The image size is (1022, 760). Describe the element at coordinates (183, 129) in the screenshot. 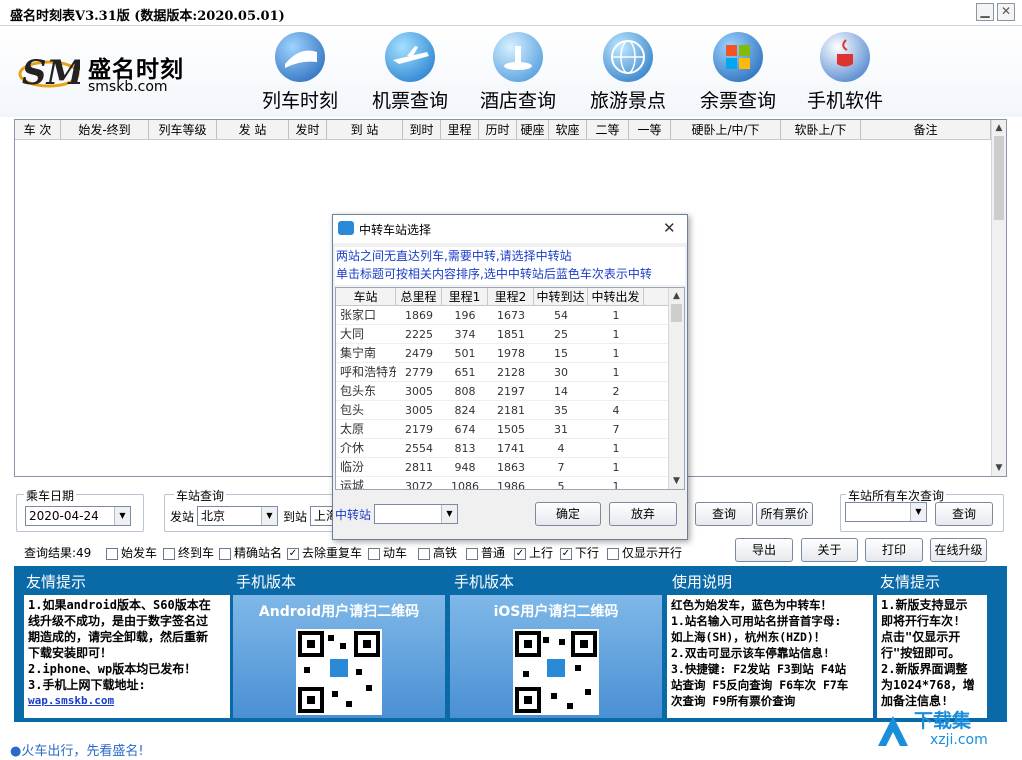

I see `column-header: 列车等级` at that location.